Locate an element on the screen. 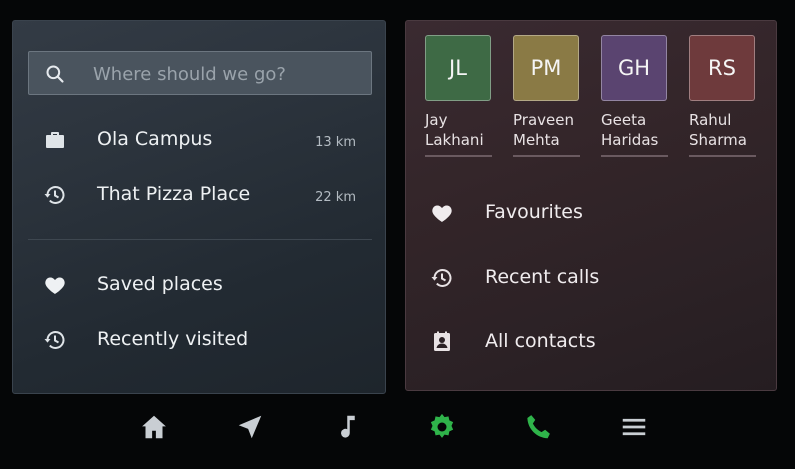 The height and width of the screenshot is (469, 795). home-icon is located at coordinates (154, 427).